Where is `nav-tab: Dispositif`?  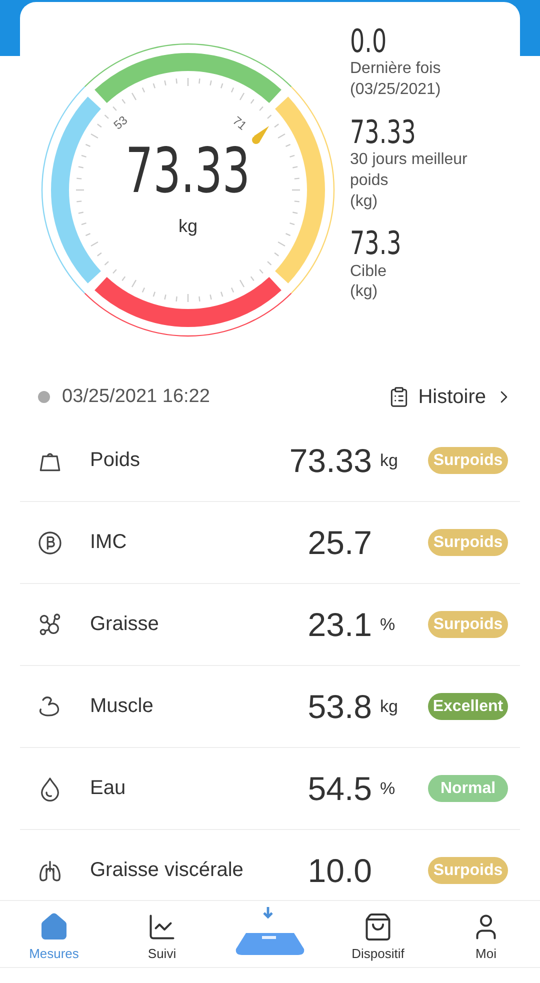 nav-tab: Dispositif is located at coordinates (378, 934).